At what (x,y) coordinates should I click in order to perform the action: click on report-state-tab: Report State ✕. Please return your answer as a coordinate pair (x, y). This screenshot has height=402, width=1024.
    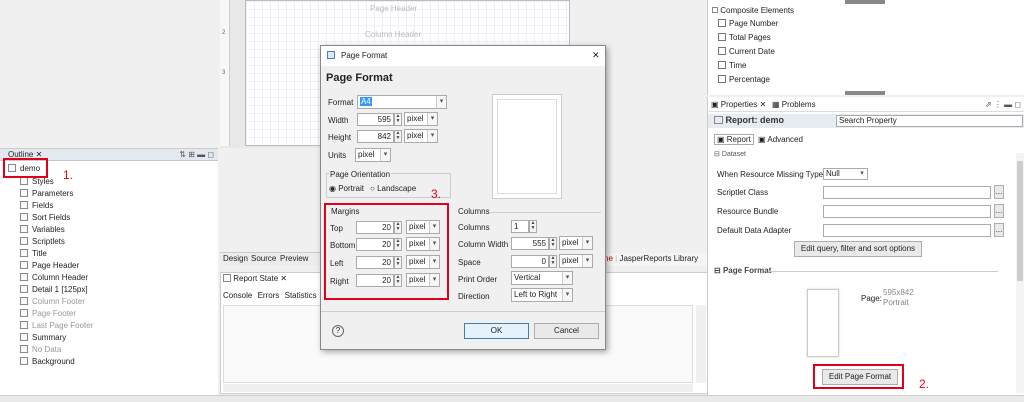
    Looking at the image, I should click on (255, 278).